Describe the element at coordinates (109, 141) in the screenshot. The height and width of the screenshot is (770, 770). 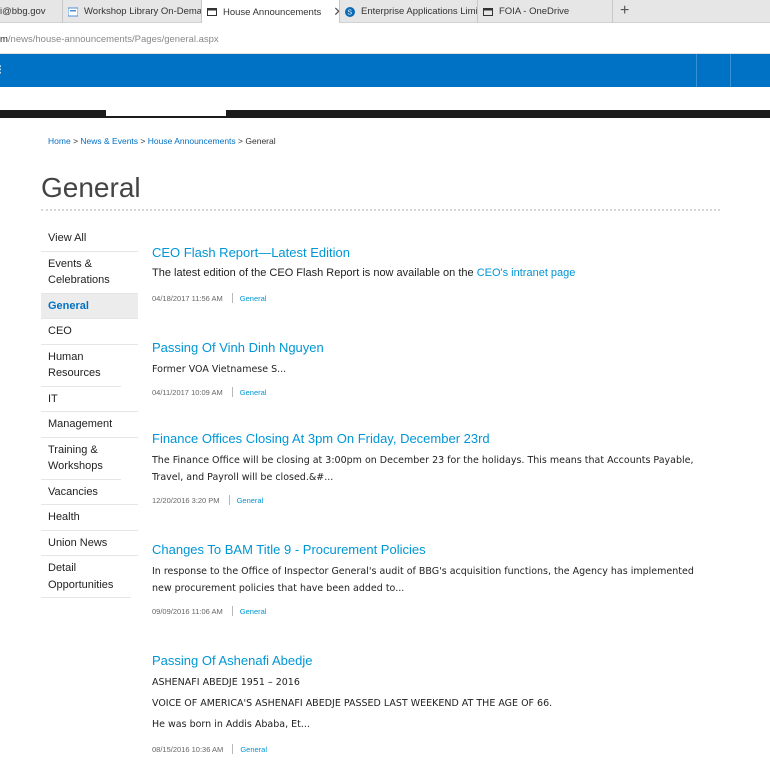
I see `breadcrumb-link: News & Events` at that location.